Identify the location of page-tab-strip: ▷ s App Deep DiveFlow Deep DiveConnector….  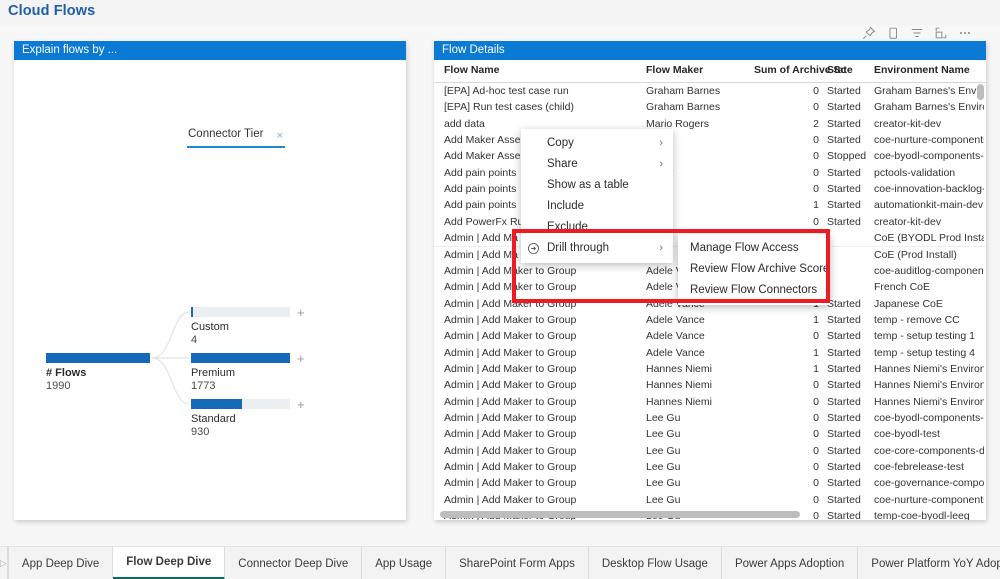
(500, 562).